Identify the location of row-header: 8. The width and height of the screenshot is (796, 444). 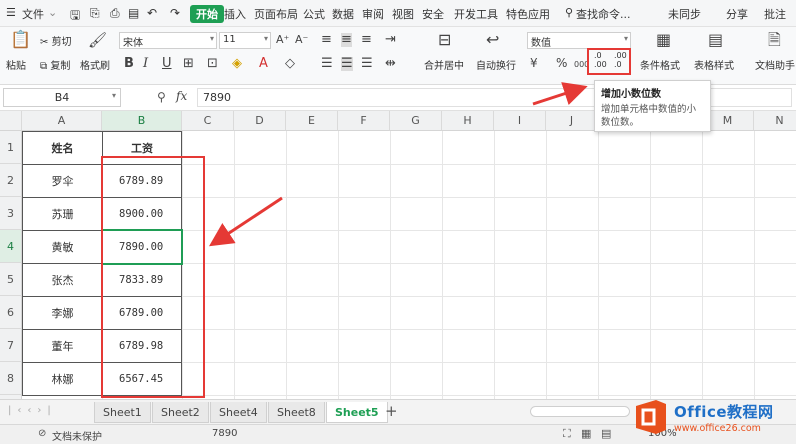
(11, 378).